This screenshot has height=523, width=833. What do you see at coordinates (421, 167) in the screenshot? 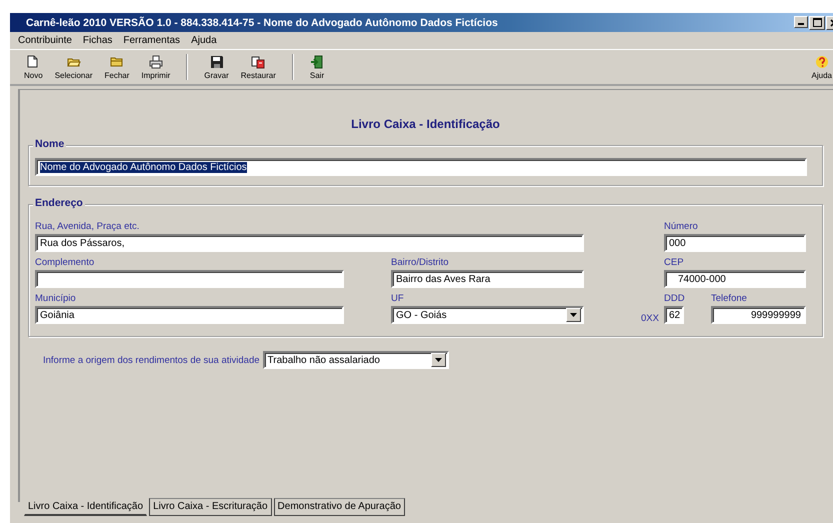
I see `text-field: Nome do Advogado Autônomo Dados Fictícios` at bounding box center [421, 167].